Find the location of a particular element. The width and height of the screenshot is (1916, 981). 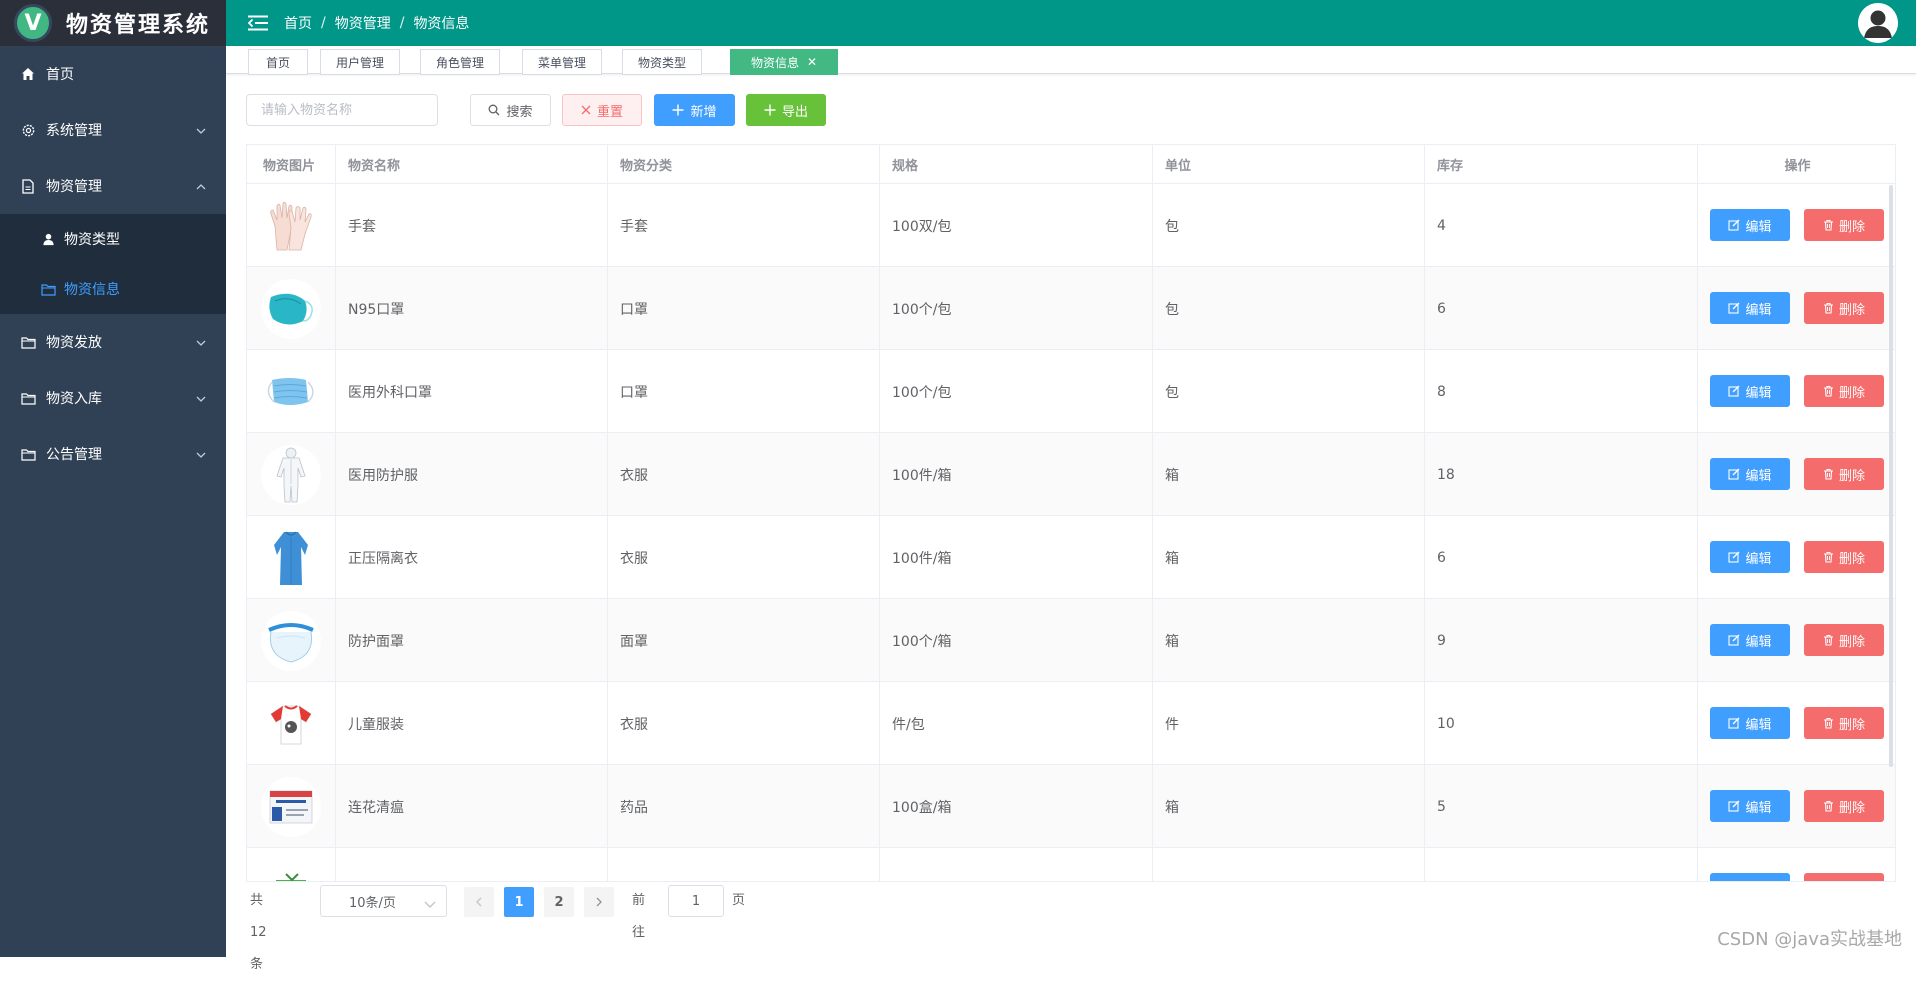

sidebar-item-label: 物资管理 is located at coordinates (74, 186).